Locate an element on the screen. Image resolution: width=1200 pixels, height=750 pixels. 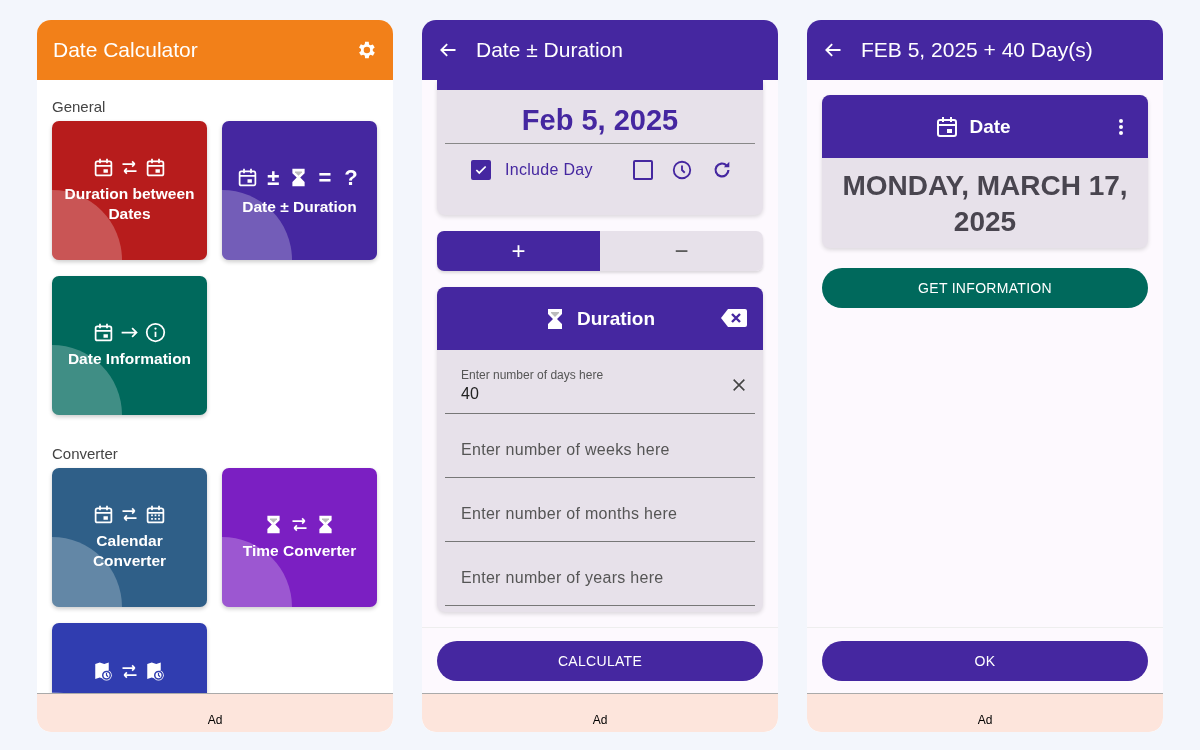
result-title: Date is located at coordinates (990, 126).